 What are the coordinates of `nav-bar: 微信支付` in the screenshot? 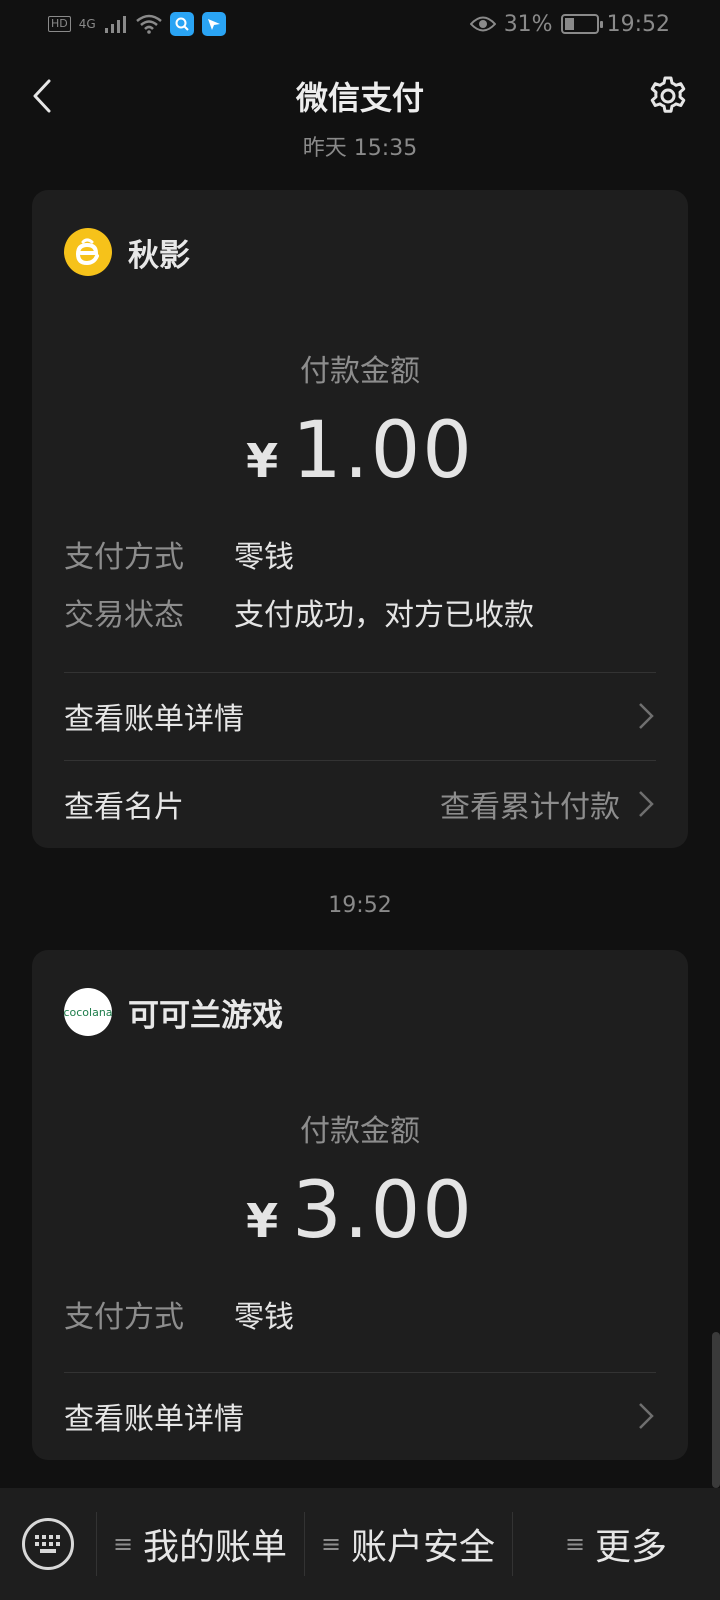 It's located at (360, 96).